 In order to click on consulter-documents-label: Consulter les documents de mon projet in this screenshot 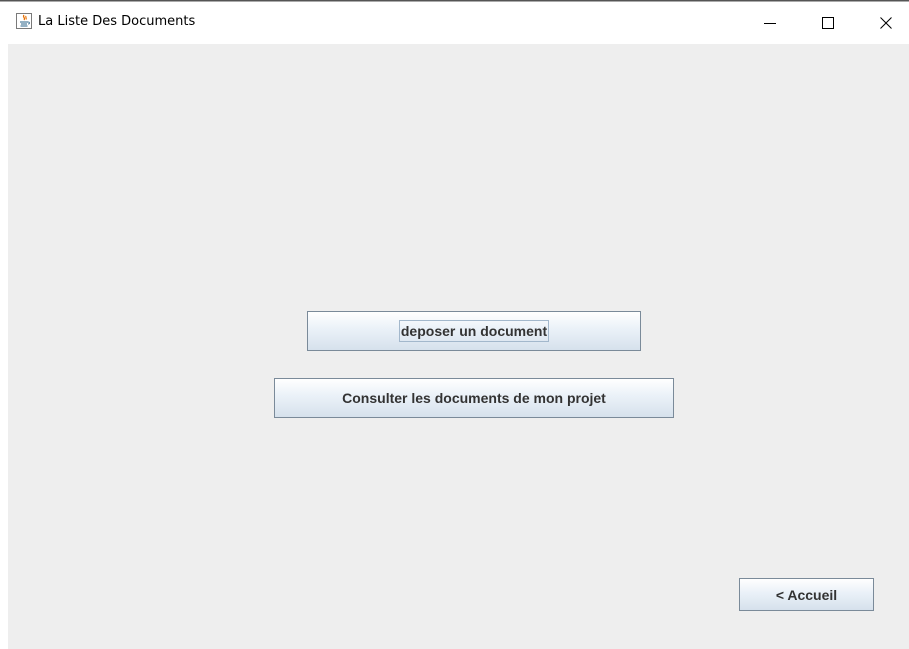, I will do `click(474, 398)`.